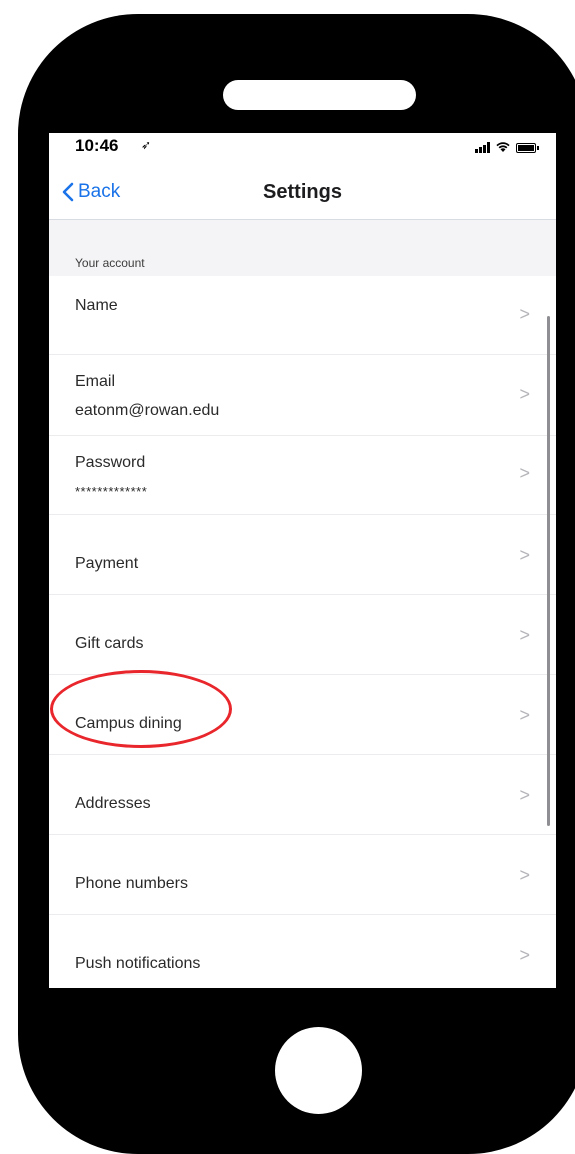 The height and width of the screenshot is (1154, 575). Describe the element at coordinates (302, 475) in the screenshot. I see `settings-row-password: Password ************* >` at that location.